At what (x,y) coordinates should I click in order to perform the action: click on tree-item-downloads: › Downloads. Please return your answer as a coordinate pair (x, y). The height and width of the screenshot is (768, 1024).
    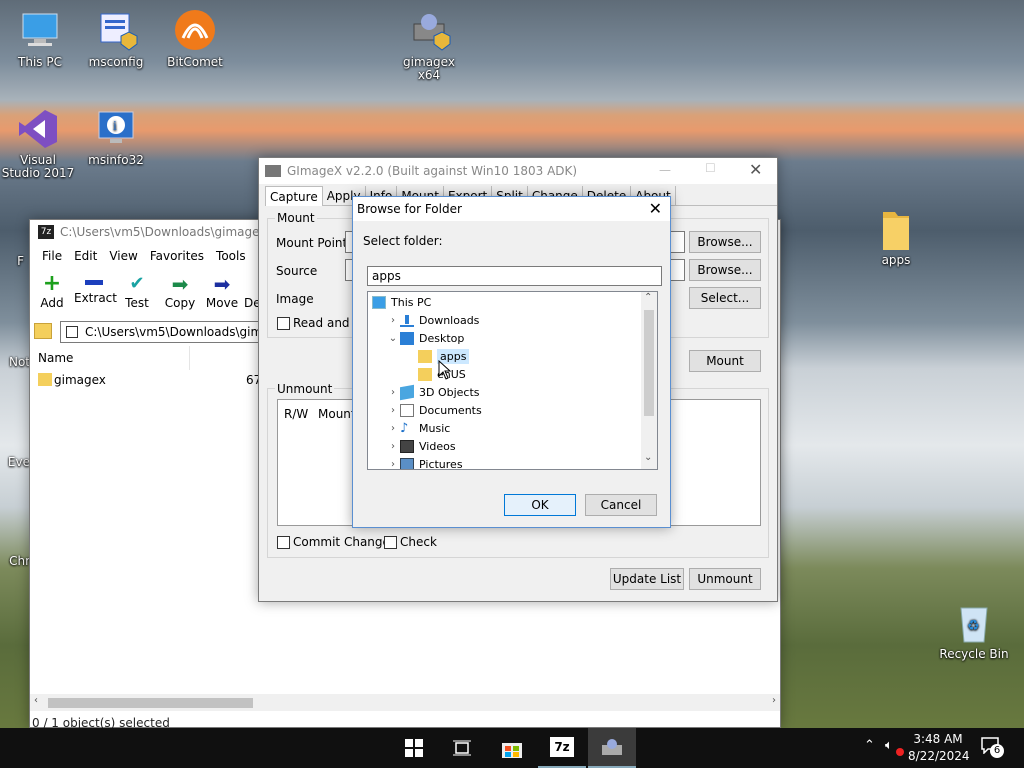
    Looking at the image, I should click on (503, 320).